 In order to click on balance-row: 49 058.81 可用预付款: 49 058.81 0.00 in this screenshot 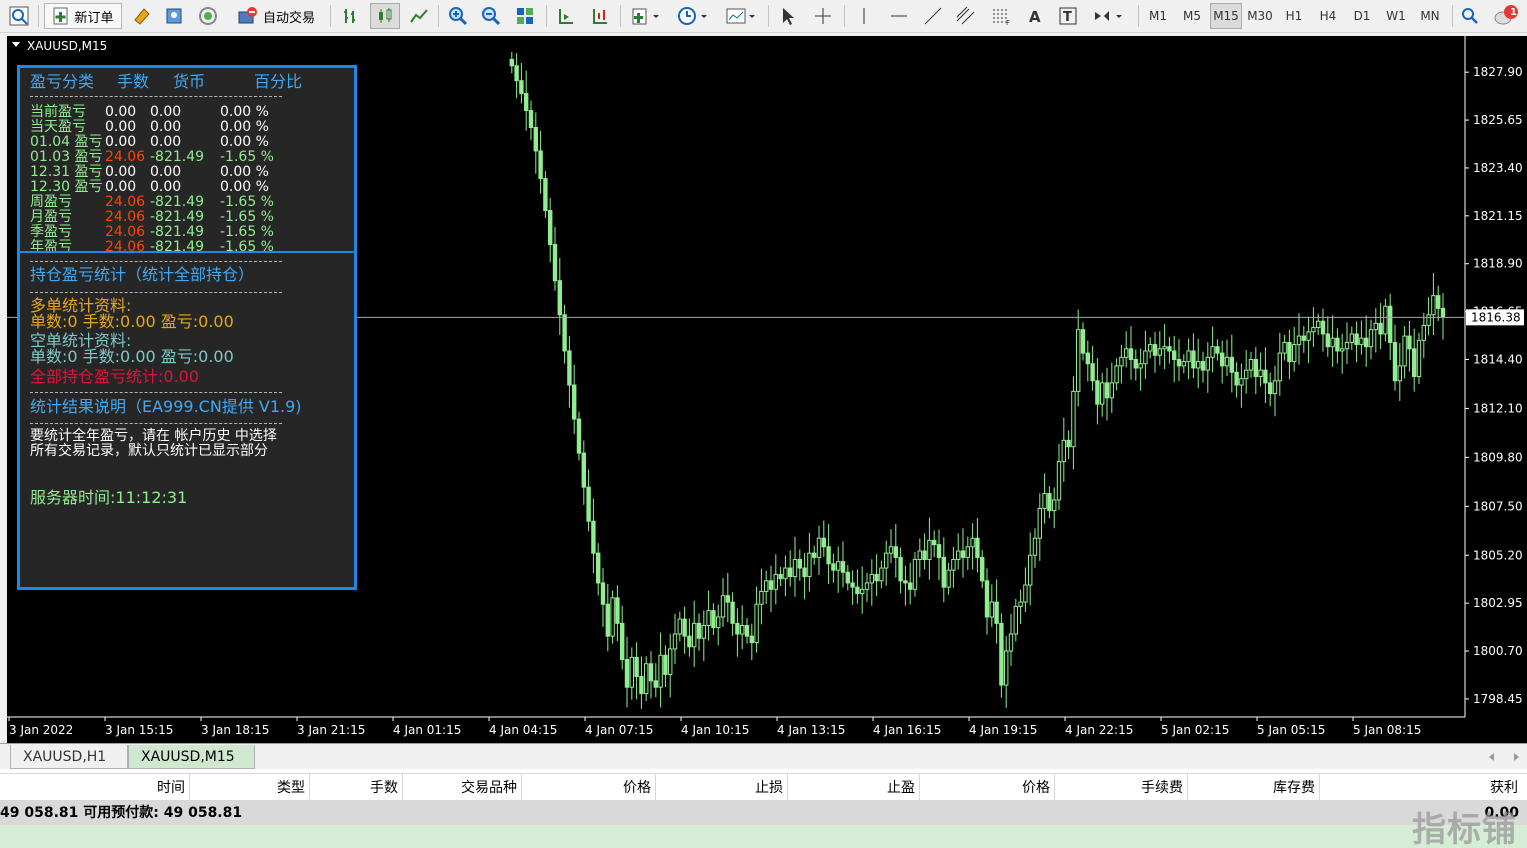, I will do `click(763, 813)`.